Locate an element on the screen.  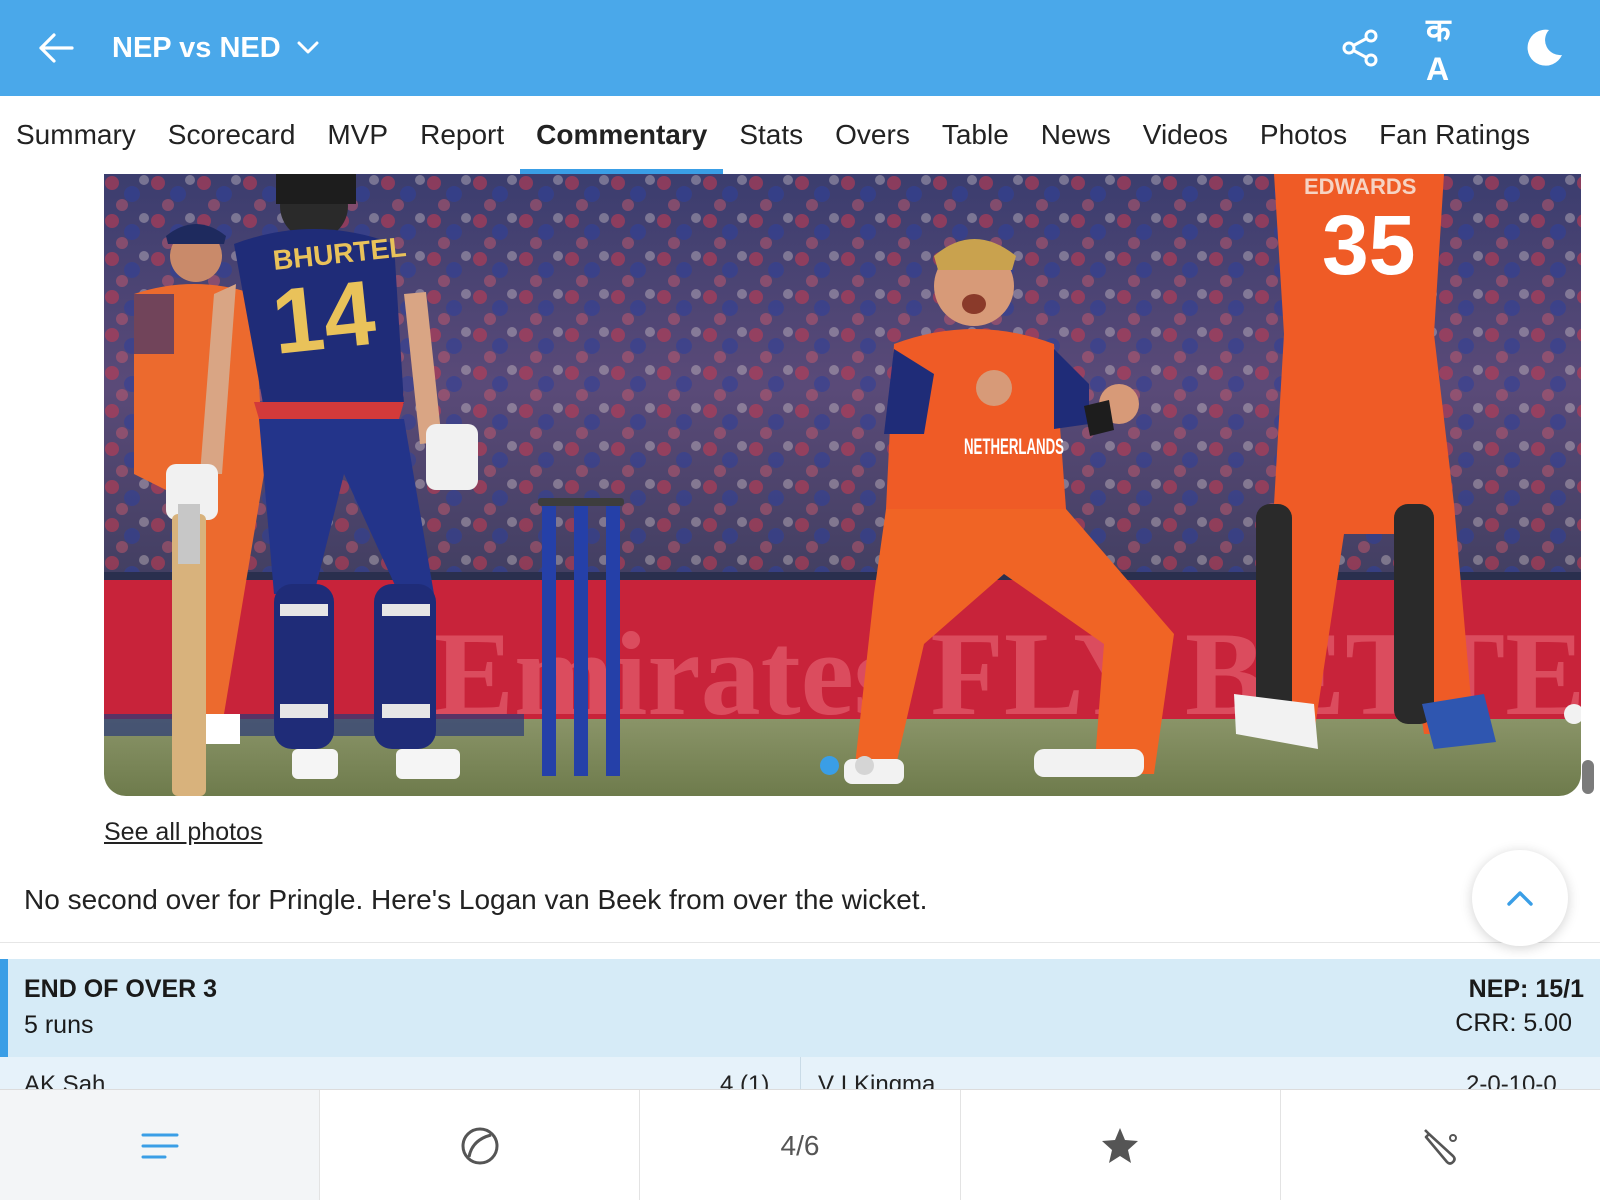
bowler-jersey-text: NETHERLANDS is located at coordinates (1014, 446).